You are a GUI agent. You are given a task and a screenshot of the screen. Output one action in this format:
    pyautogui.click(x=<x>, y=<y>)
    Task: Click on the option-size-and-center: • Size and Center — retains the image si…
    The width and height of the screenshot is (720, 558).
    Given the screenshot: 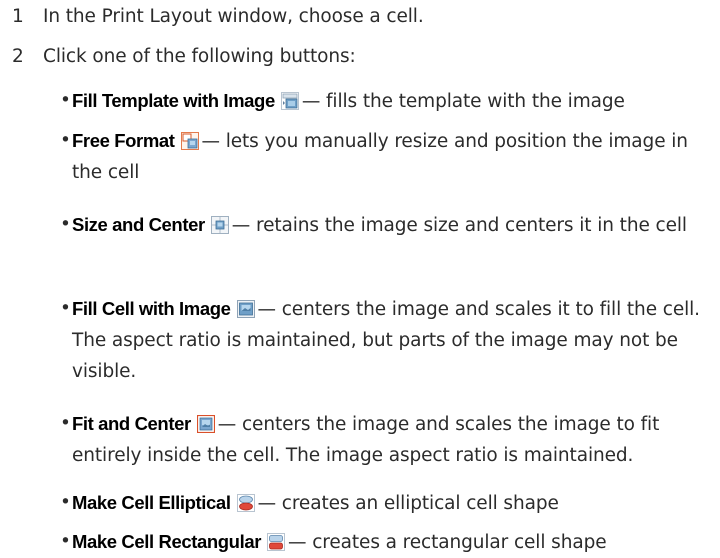 What is the action you would take?
    pyautogui.click(x=386, y=225)
    